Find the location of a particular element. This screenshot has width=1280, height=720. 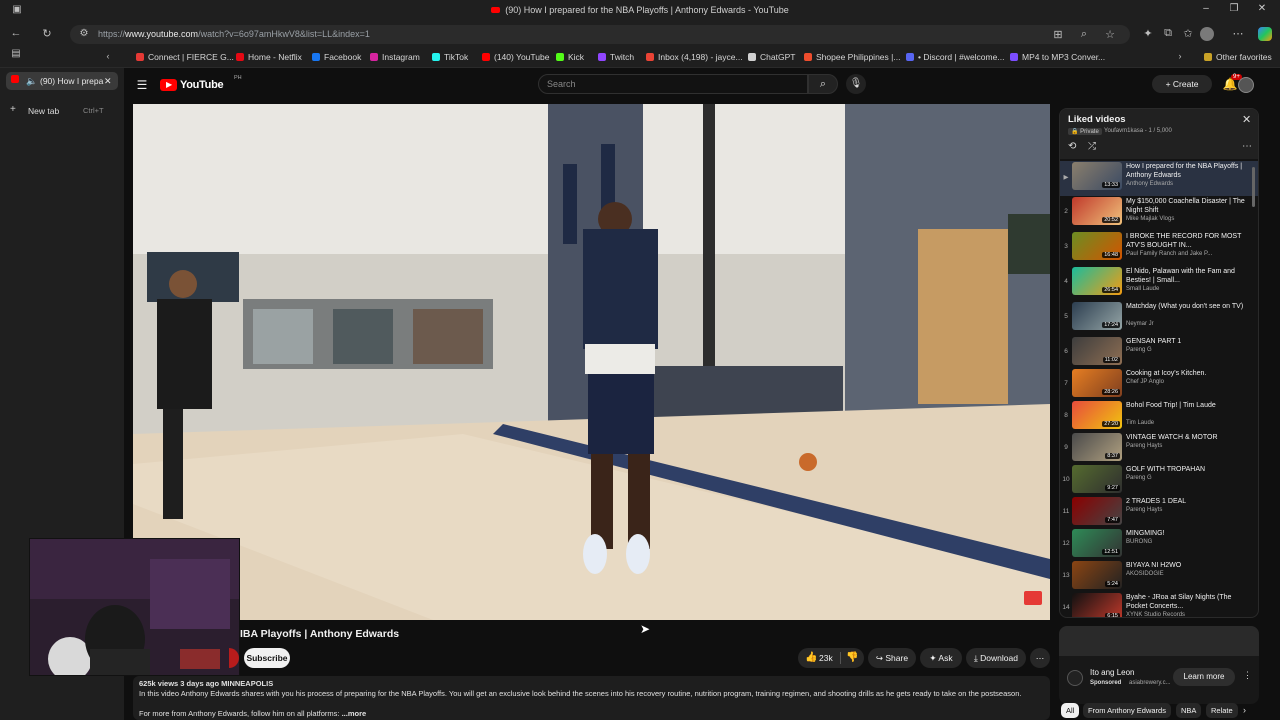

bookmark-item: Instagram is located at coordinates (395, 57).